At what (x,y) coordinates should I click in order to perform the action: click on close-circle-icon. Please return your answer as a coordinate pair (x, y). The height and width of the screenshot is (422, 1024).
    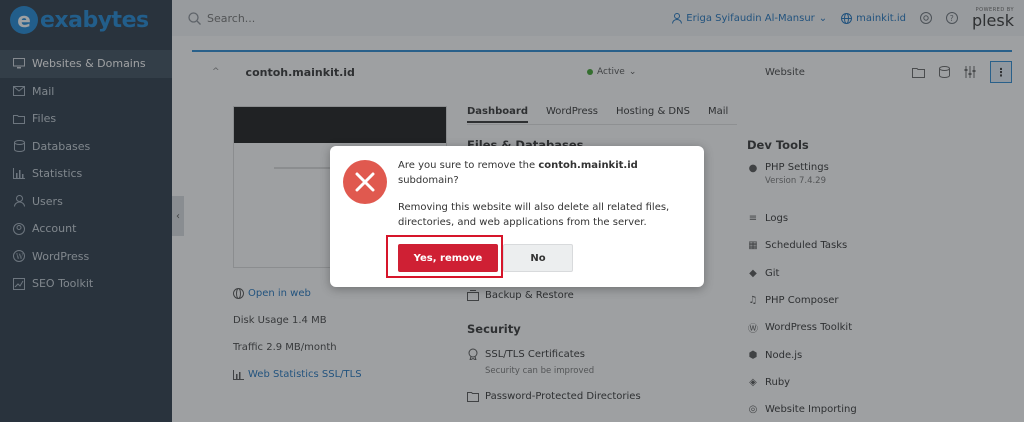
    Looking at the image, I should click on (365, 182).